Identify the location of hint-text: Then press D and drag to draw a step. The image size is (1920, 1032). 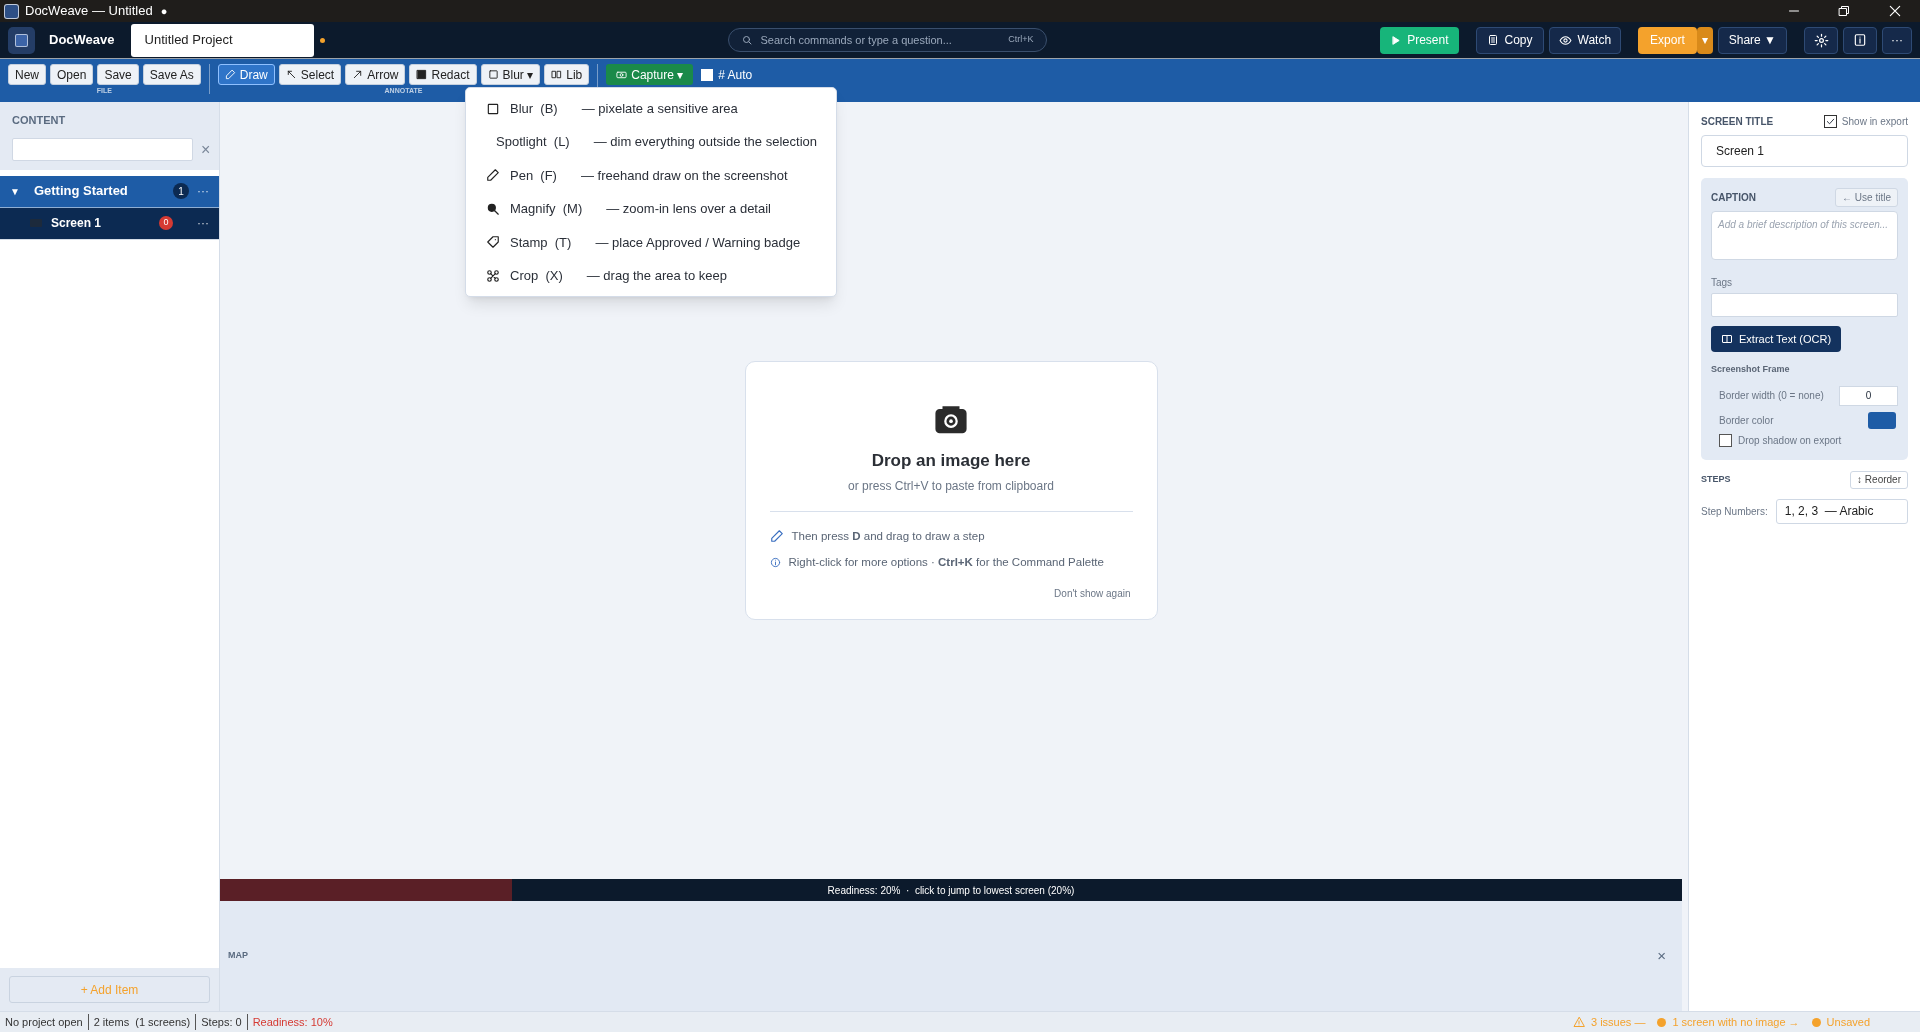
(888, 536).